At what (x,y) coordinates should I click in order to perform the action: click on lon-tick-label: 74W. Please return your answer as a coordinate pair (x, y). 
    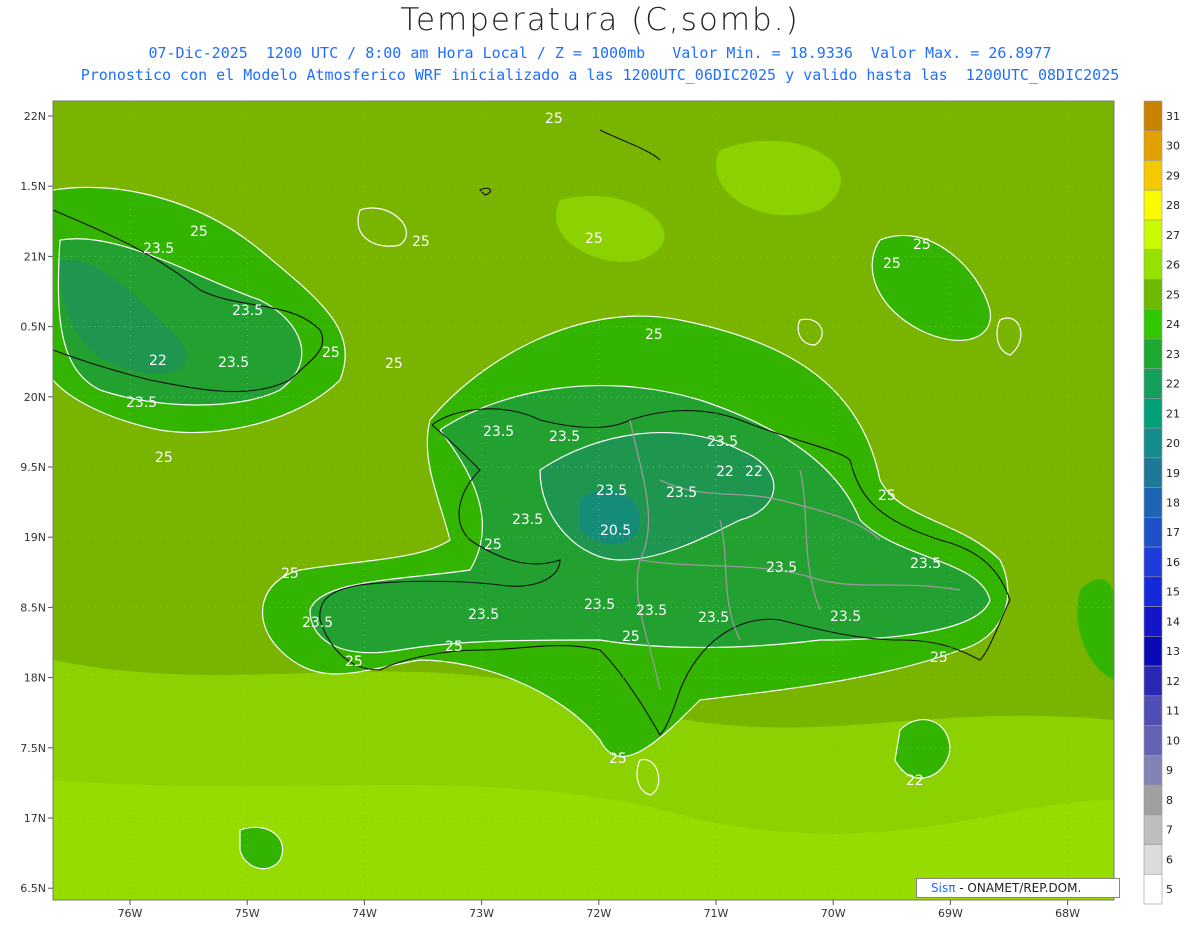
    Looking at the image, I should click on (364, 913).